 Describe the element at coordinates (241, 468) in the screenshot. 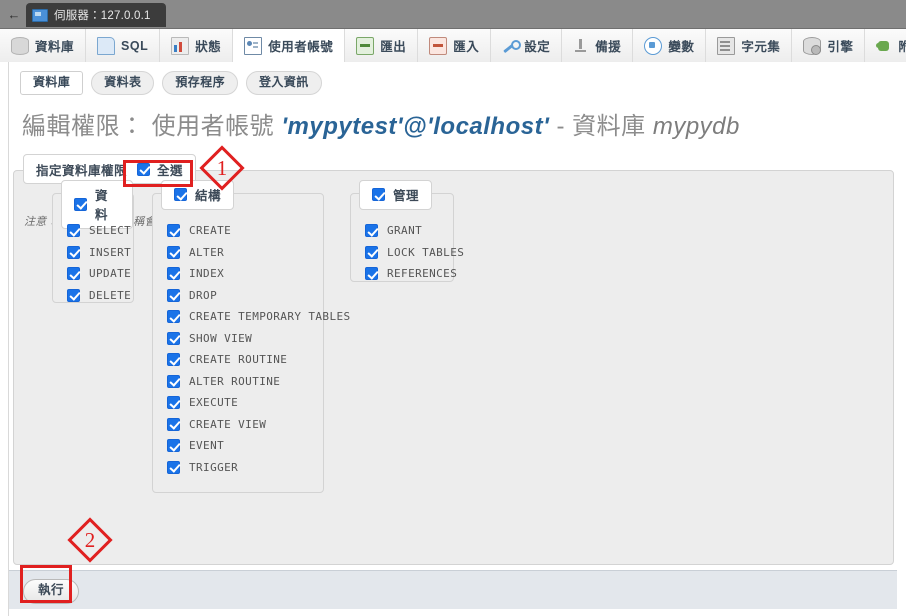

I see `privilege-row: TRIGGER` at that location.